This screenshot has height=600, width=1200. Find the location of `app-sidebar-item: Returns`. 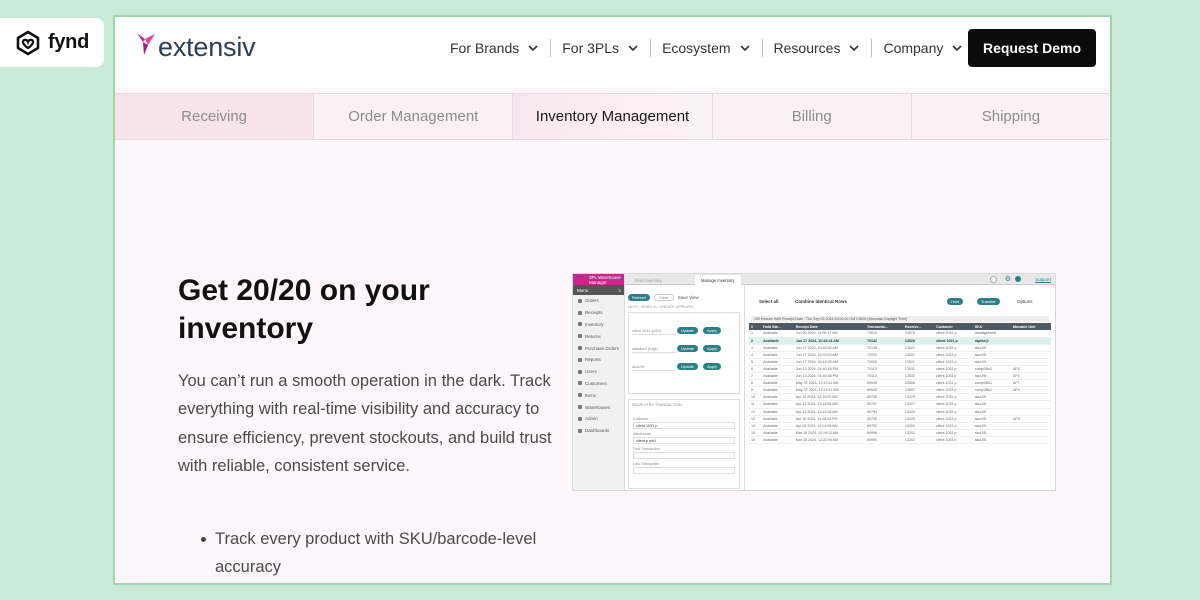

app-sidebar-item: Returns is located at coordinates (598, 336).